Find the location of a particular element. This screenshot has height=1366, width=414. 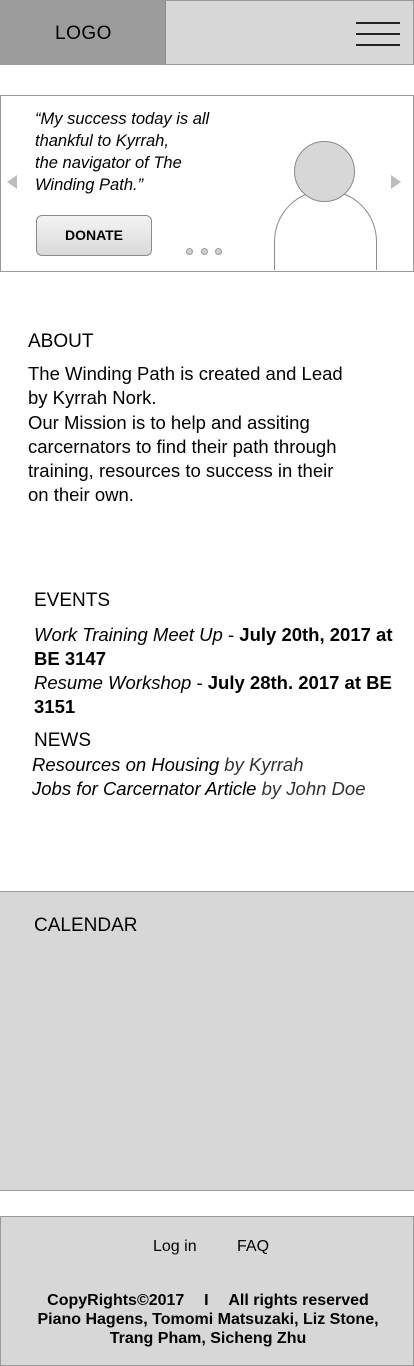

person-placeholder-icon is located at coordinates (325, 230).